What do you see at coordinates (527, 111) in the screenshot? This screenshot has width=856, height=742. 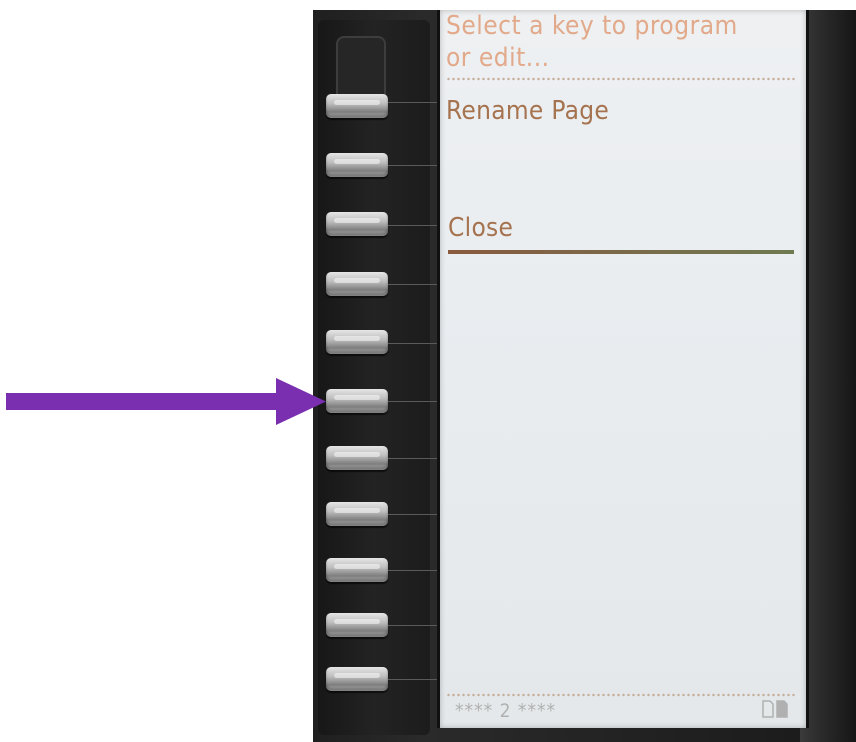 I see `menu-item-rename-page: Rename Page` at bounding box center [527, 111].